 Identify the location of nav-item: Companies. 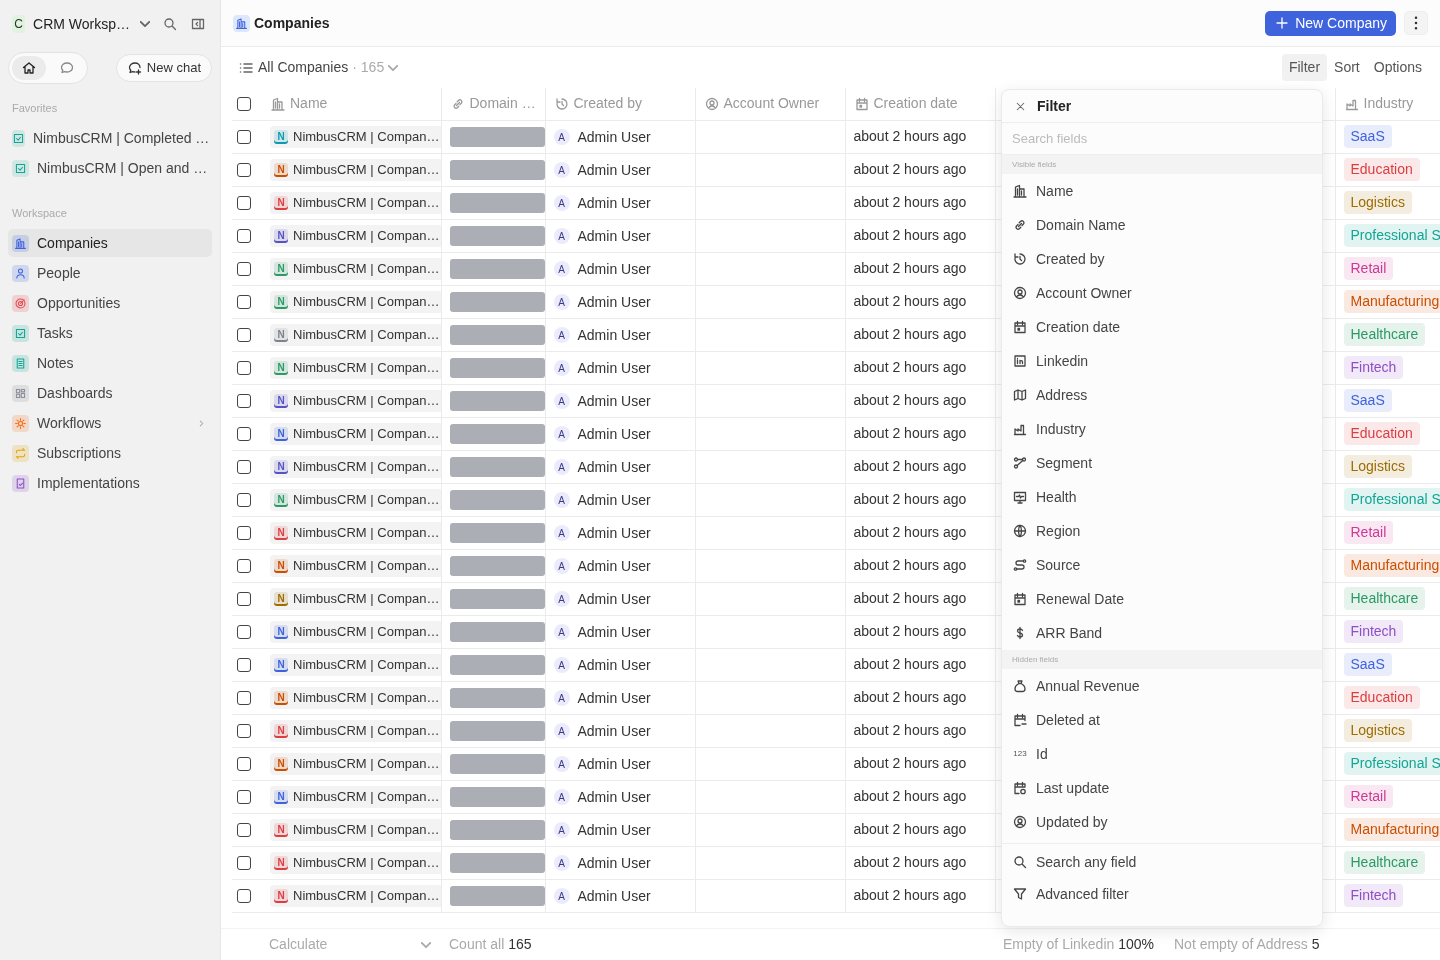
(110, 243).